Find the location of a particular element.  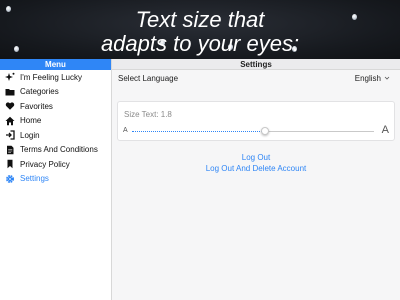

text-size-card: Size Text: 1.8 A A is located at coordinates (256, 121).